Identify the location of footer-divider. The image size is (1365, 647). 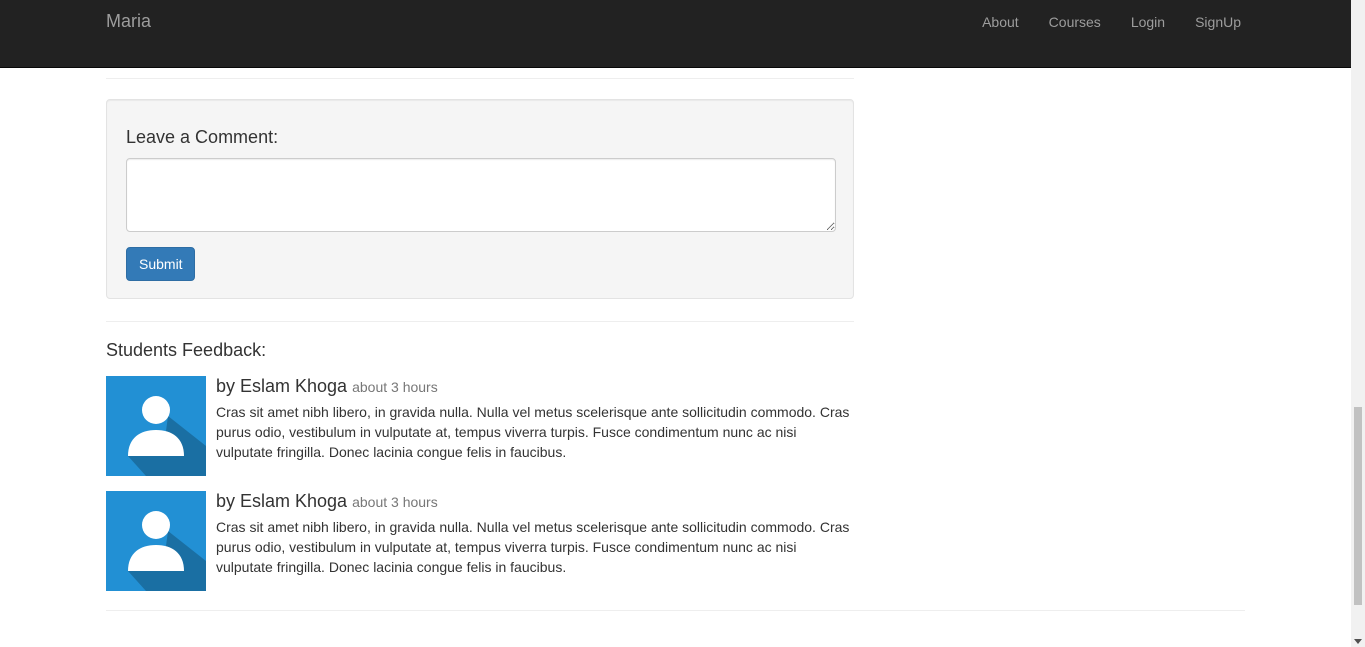
(675, 610).